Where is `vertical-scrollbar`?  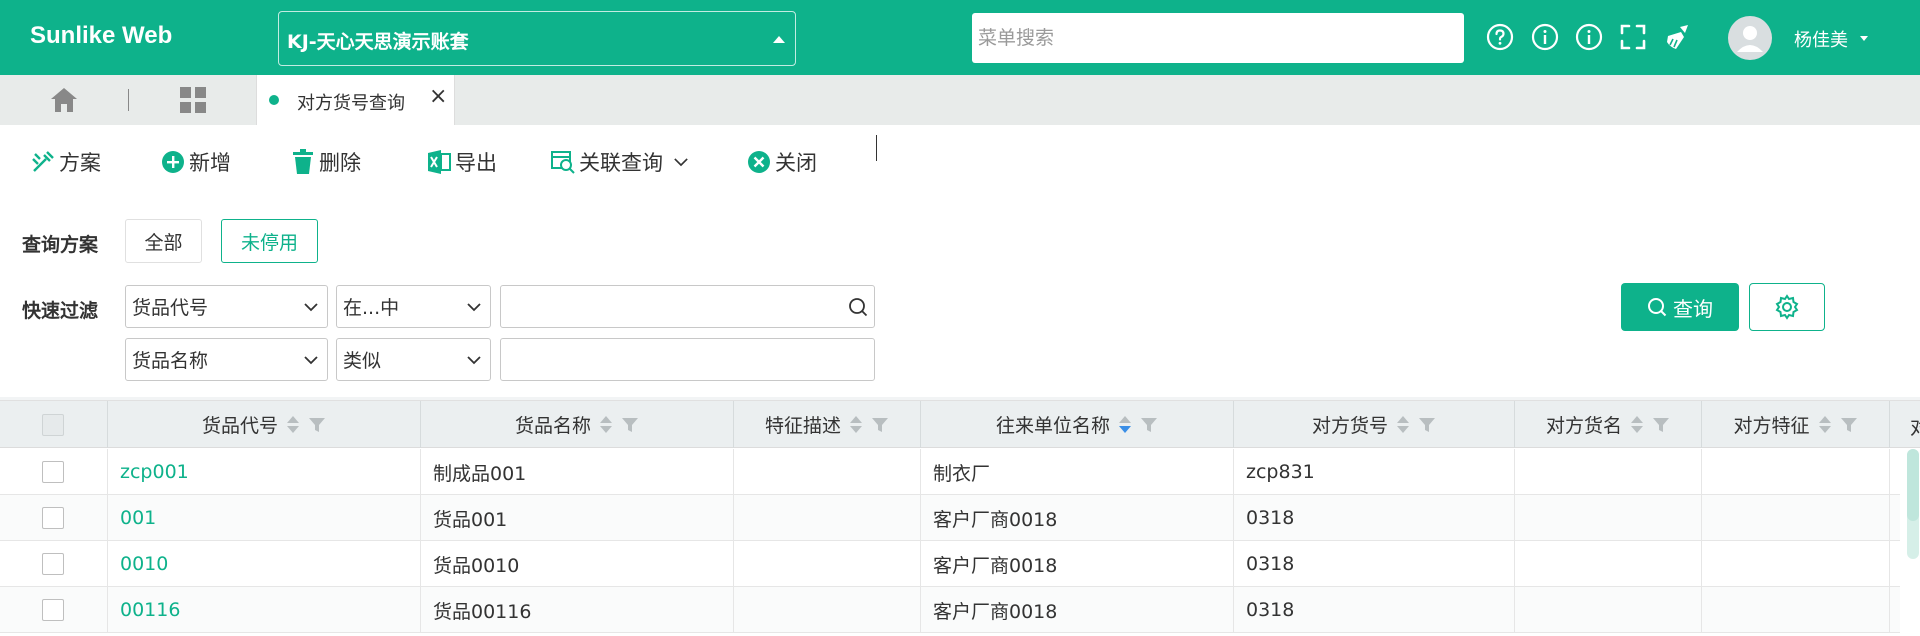
vertical-scrollbar is located at coordinates (1913, 504).